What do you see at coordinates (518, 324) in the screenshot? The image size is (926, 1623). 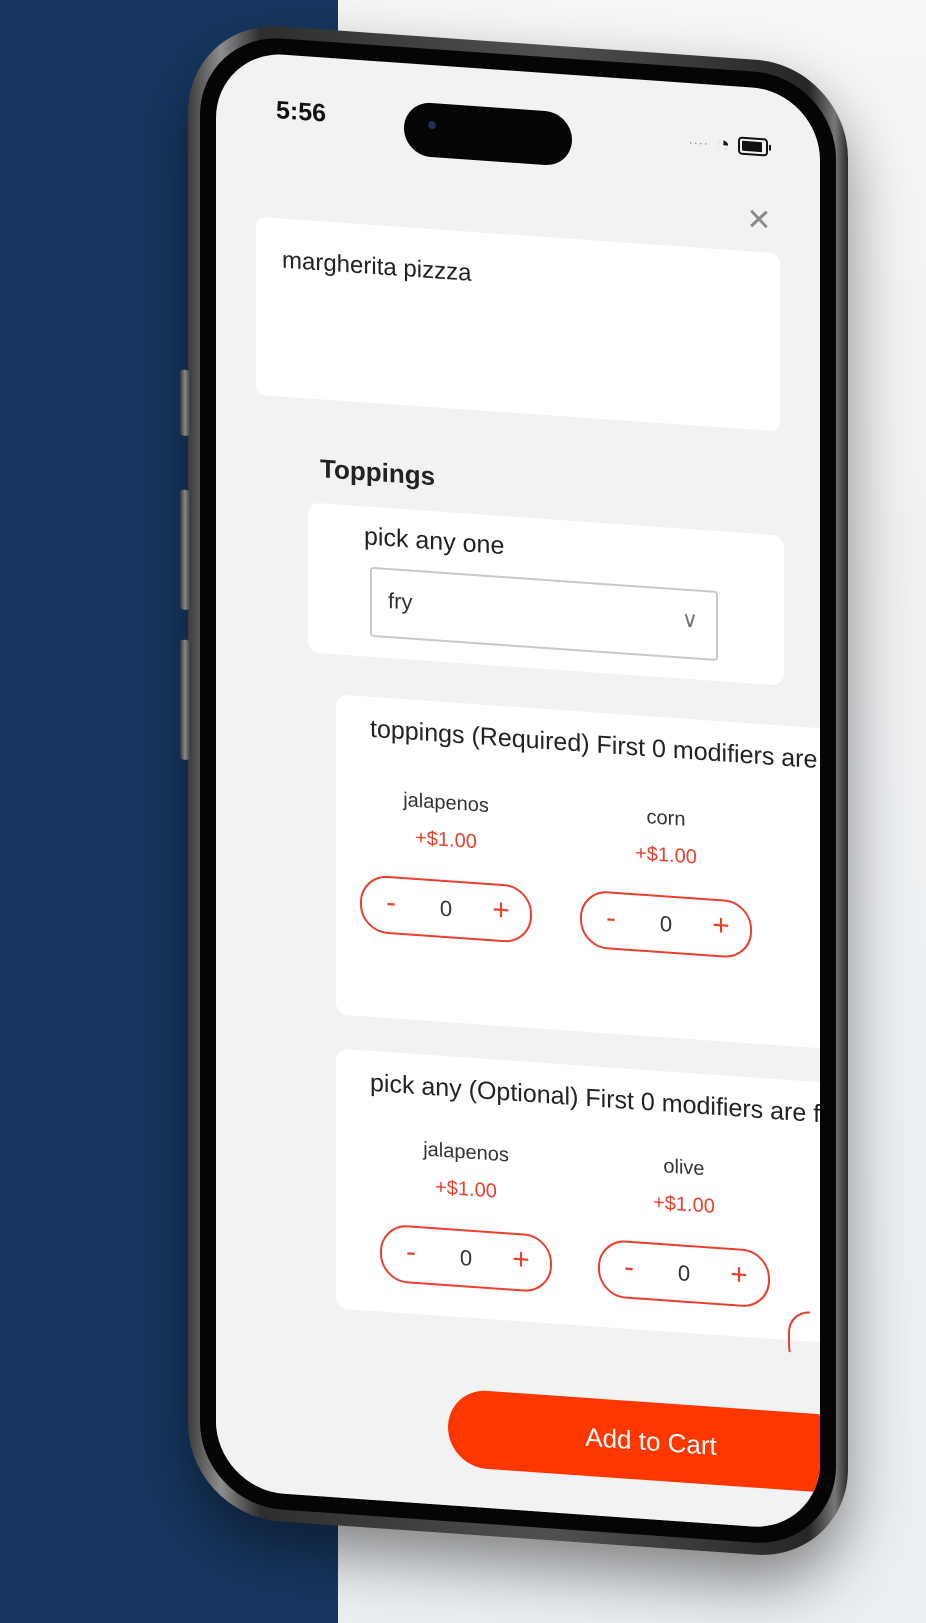 I see `item-card: margherita pizzza` at bounding box center [518, 324].